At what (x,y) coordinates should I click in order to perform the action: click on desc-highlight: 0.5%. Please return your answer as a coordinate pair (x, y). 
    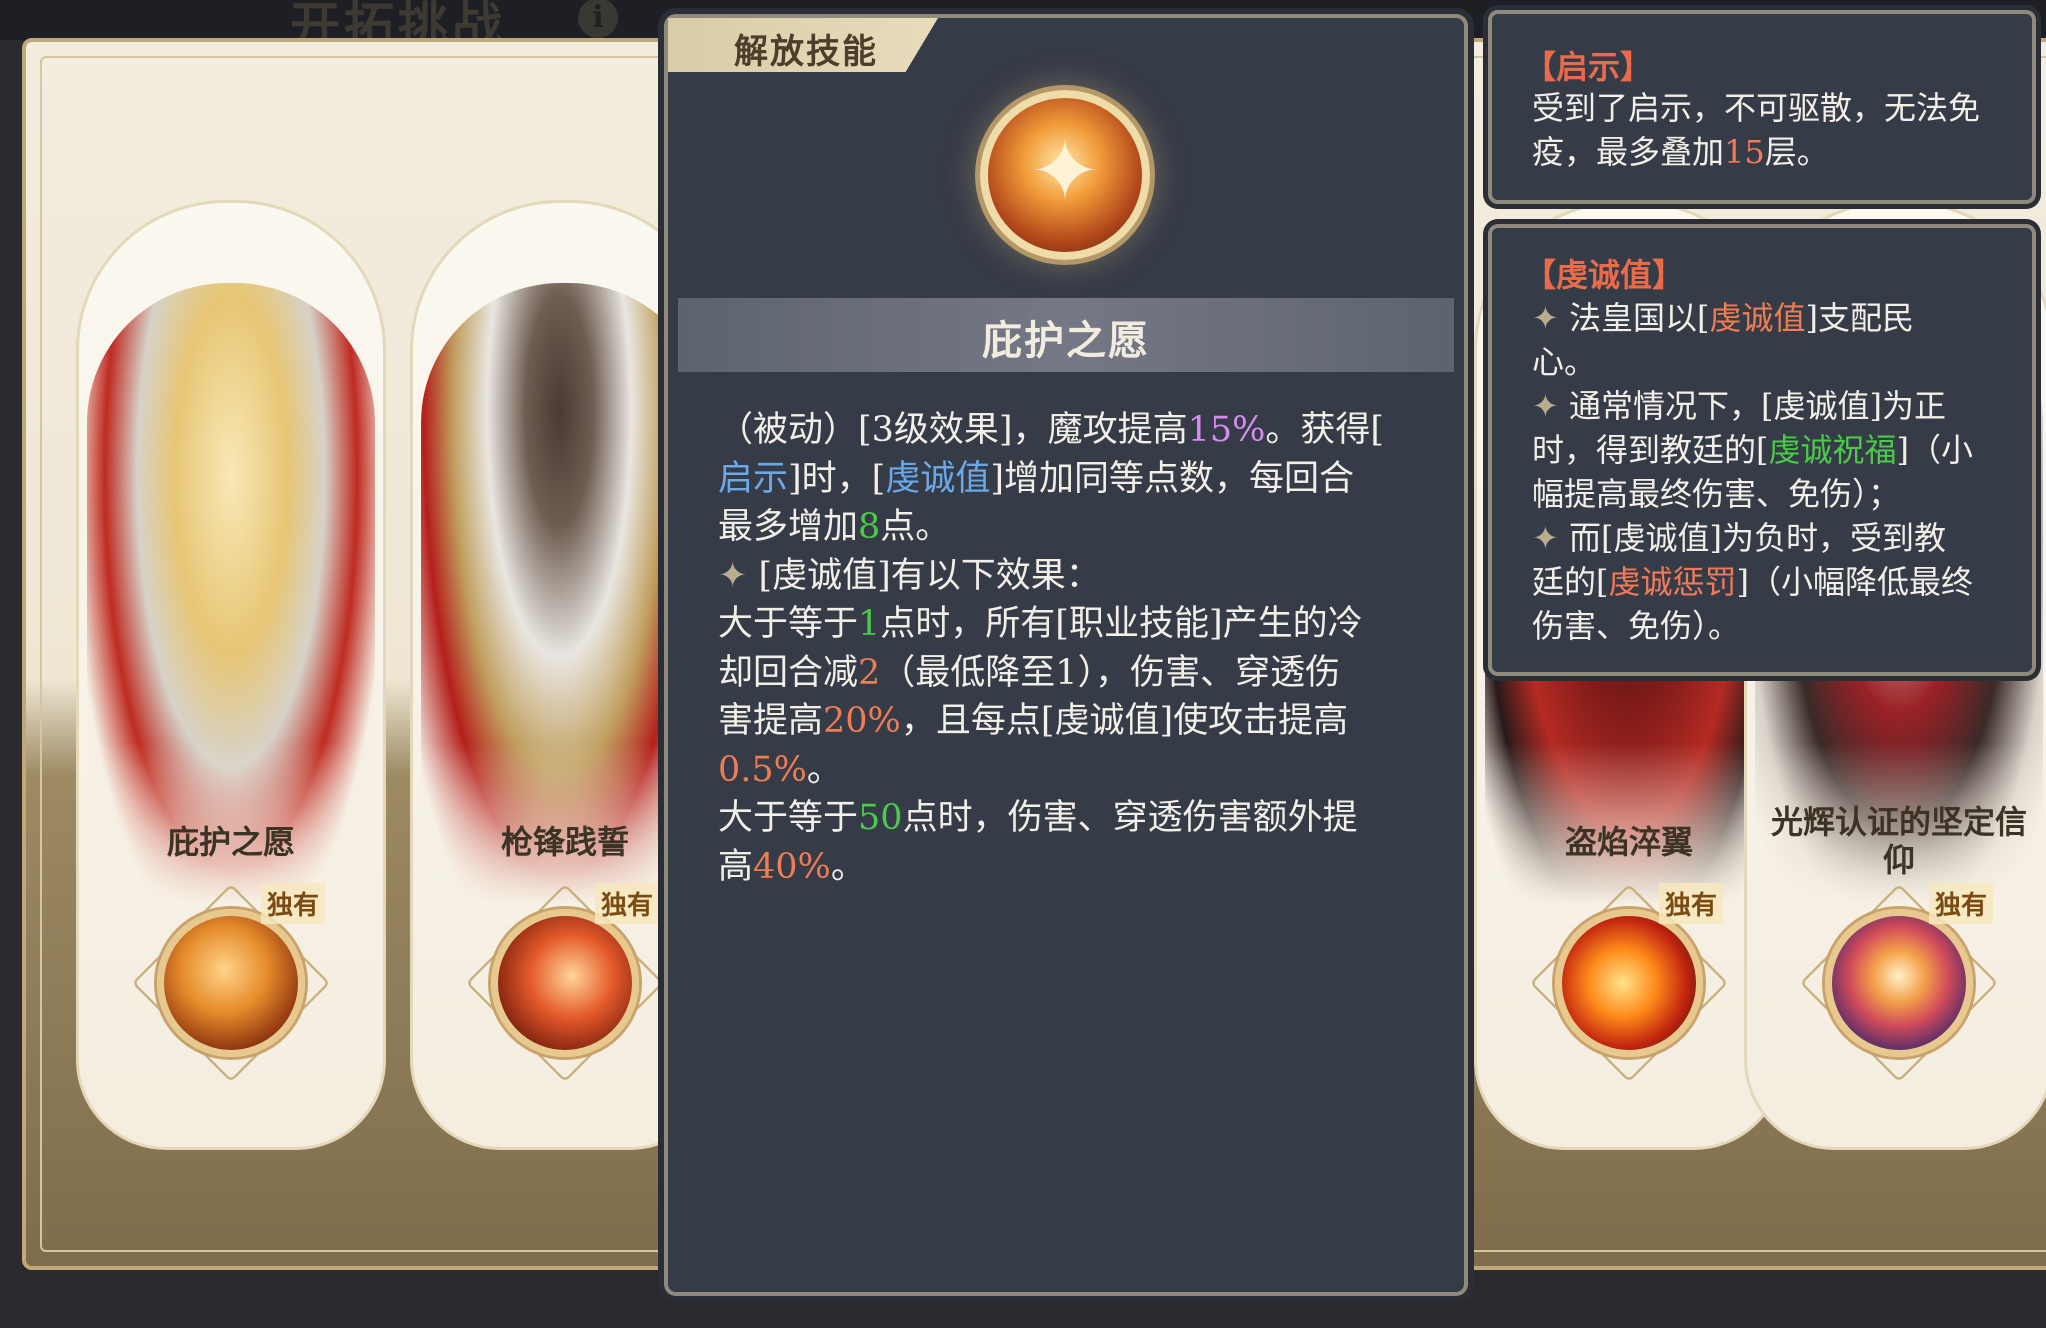
    Looking at the image, I should click on (762, 769).